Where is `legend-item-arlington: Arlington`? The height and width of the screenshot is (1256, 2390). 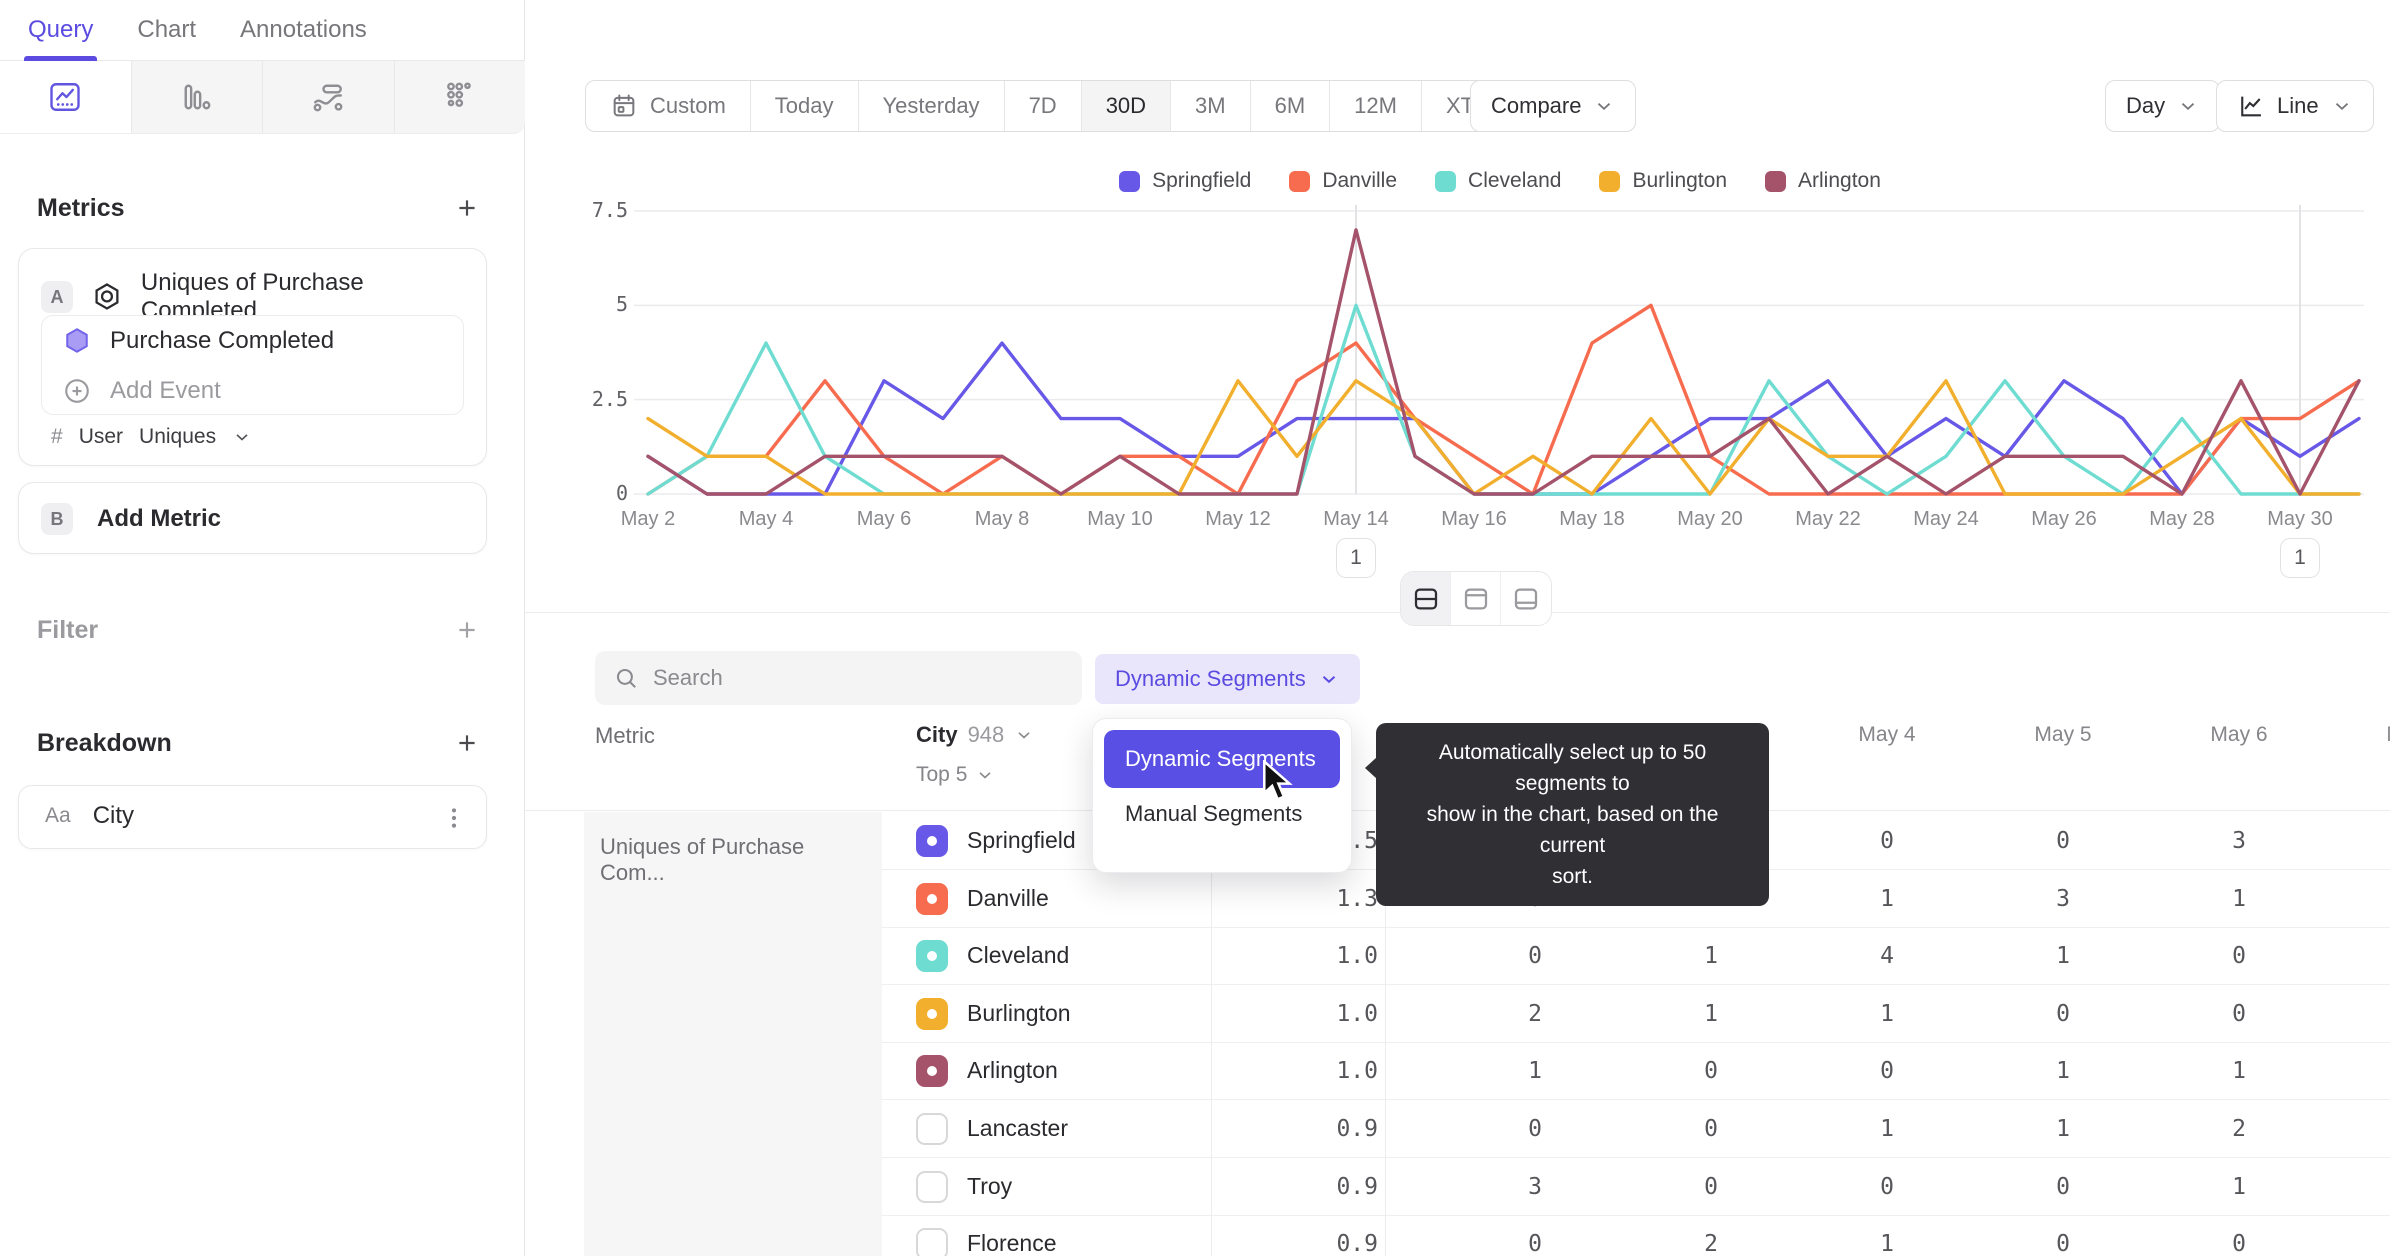 legend-item-arlington: Arlington is located at coordinates (1823, 181).